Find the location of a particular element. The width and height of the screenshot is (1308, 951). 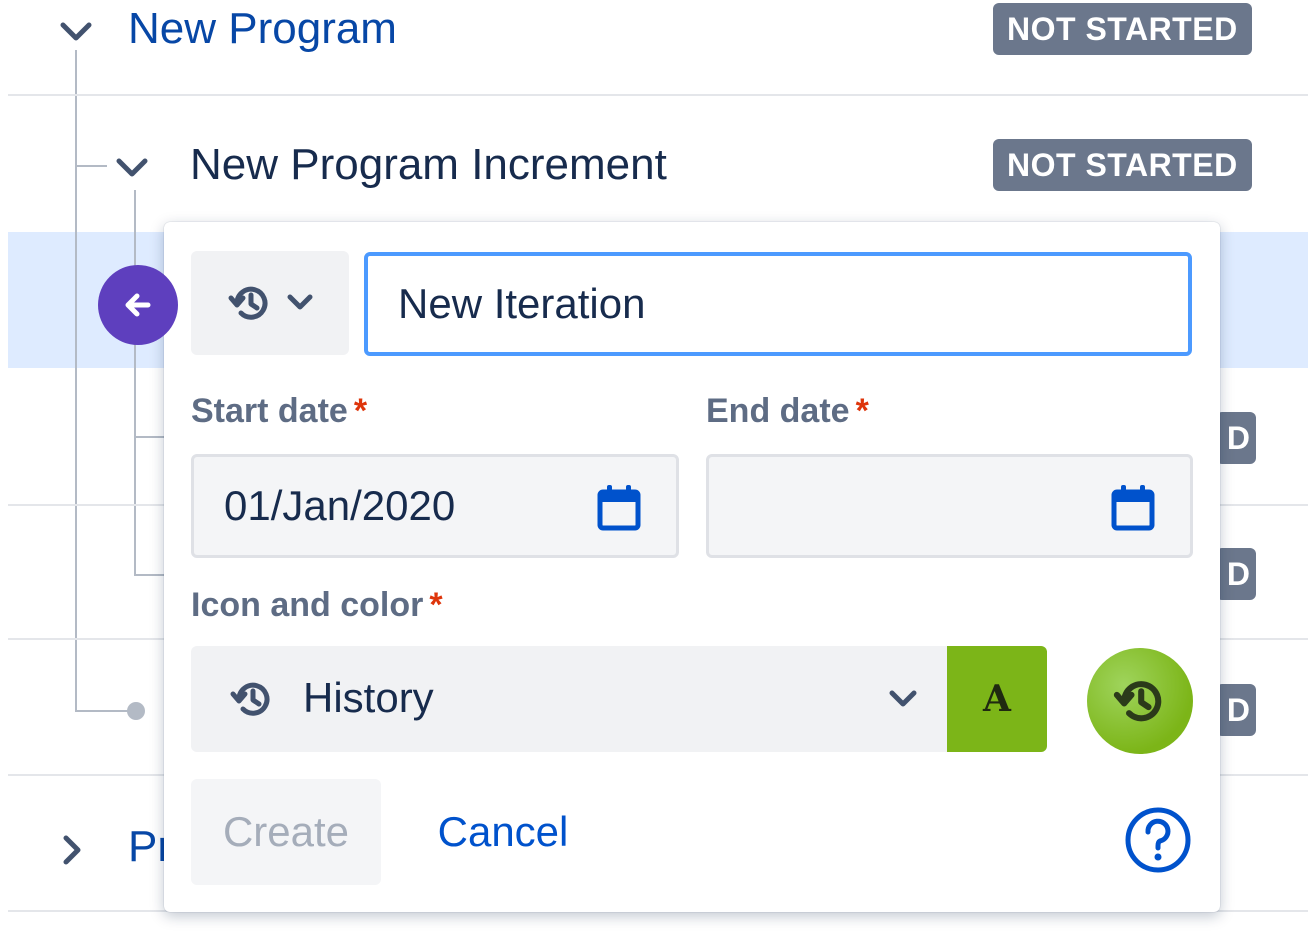

program-increment-title: New Program Increment is located at coordinates (428, 165).